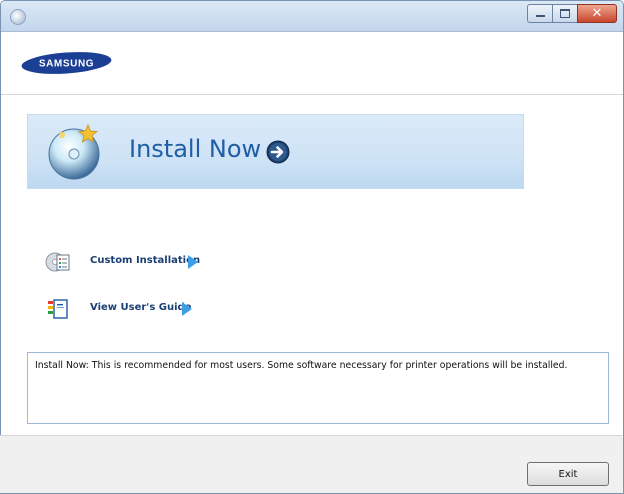 The height and width of the screenshot is (494, 624). I want to click on title-bar: ✕, so click(312, 16).